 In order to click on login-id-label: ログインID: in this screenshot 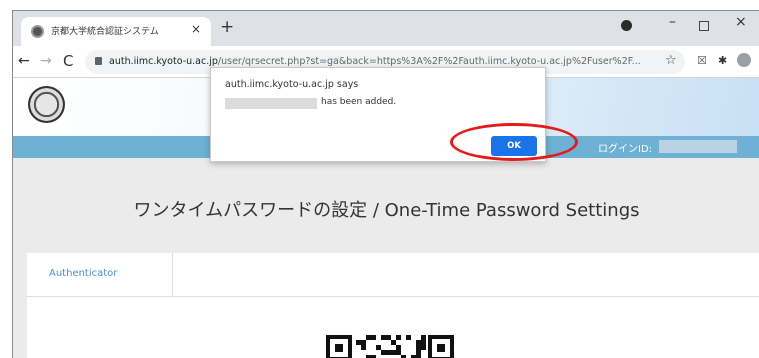, I will do `click(625, 149)`.